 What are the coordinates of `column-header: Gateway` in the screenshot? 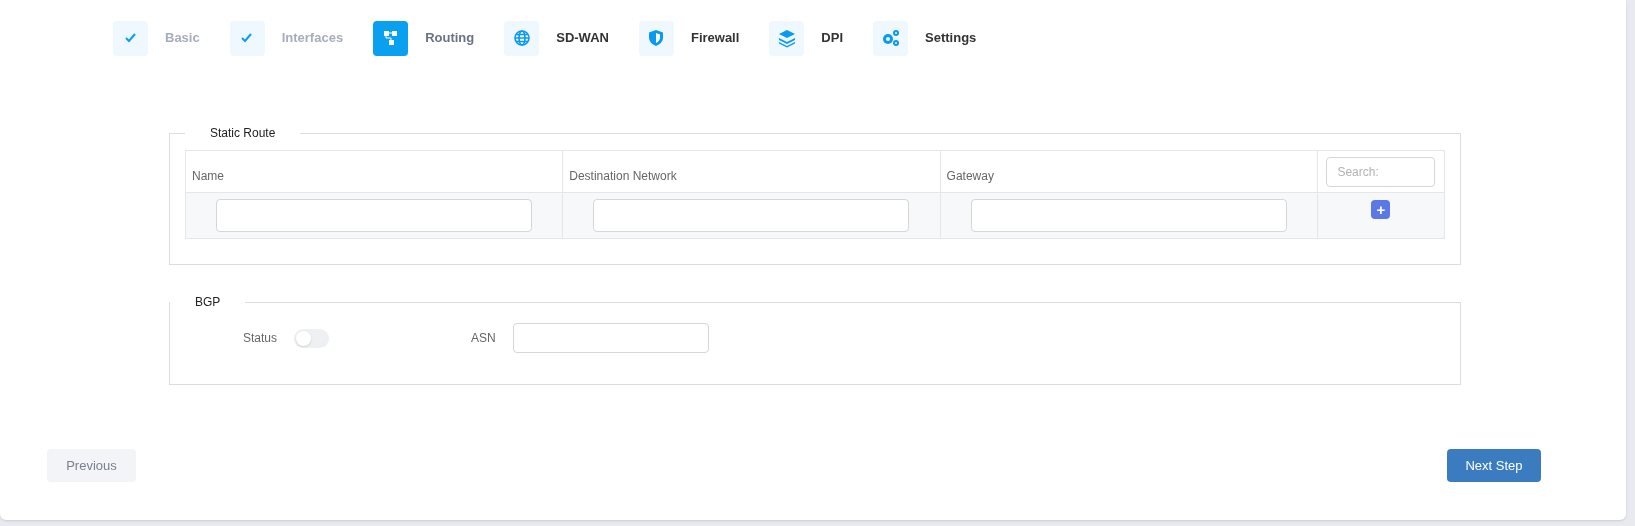 It's located at (970, 176).